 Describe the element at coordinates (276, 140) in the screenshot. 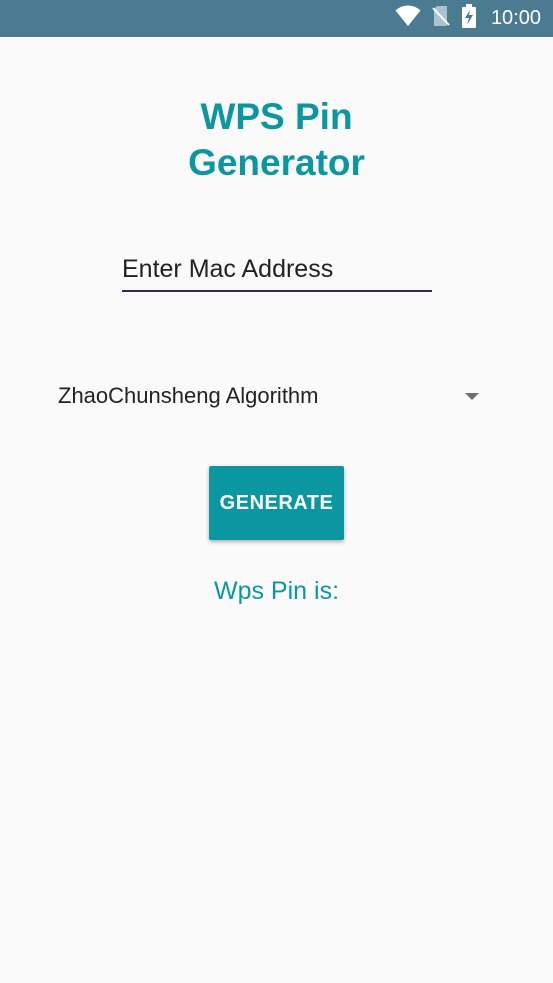

I see `app-title: WPS Pin Generator` at that location.